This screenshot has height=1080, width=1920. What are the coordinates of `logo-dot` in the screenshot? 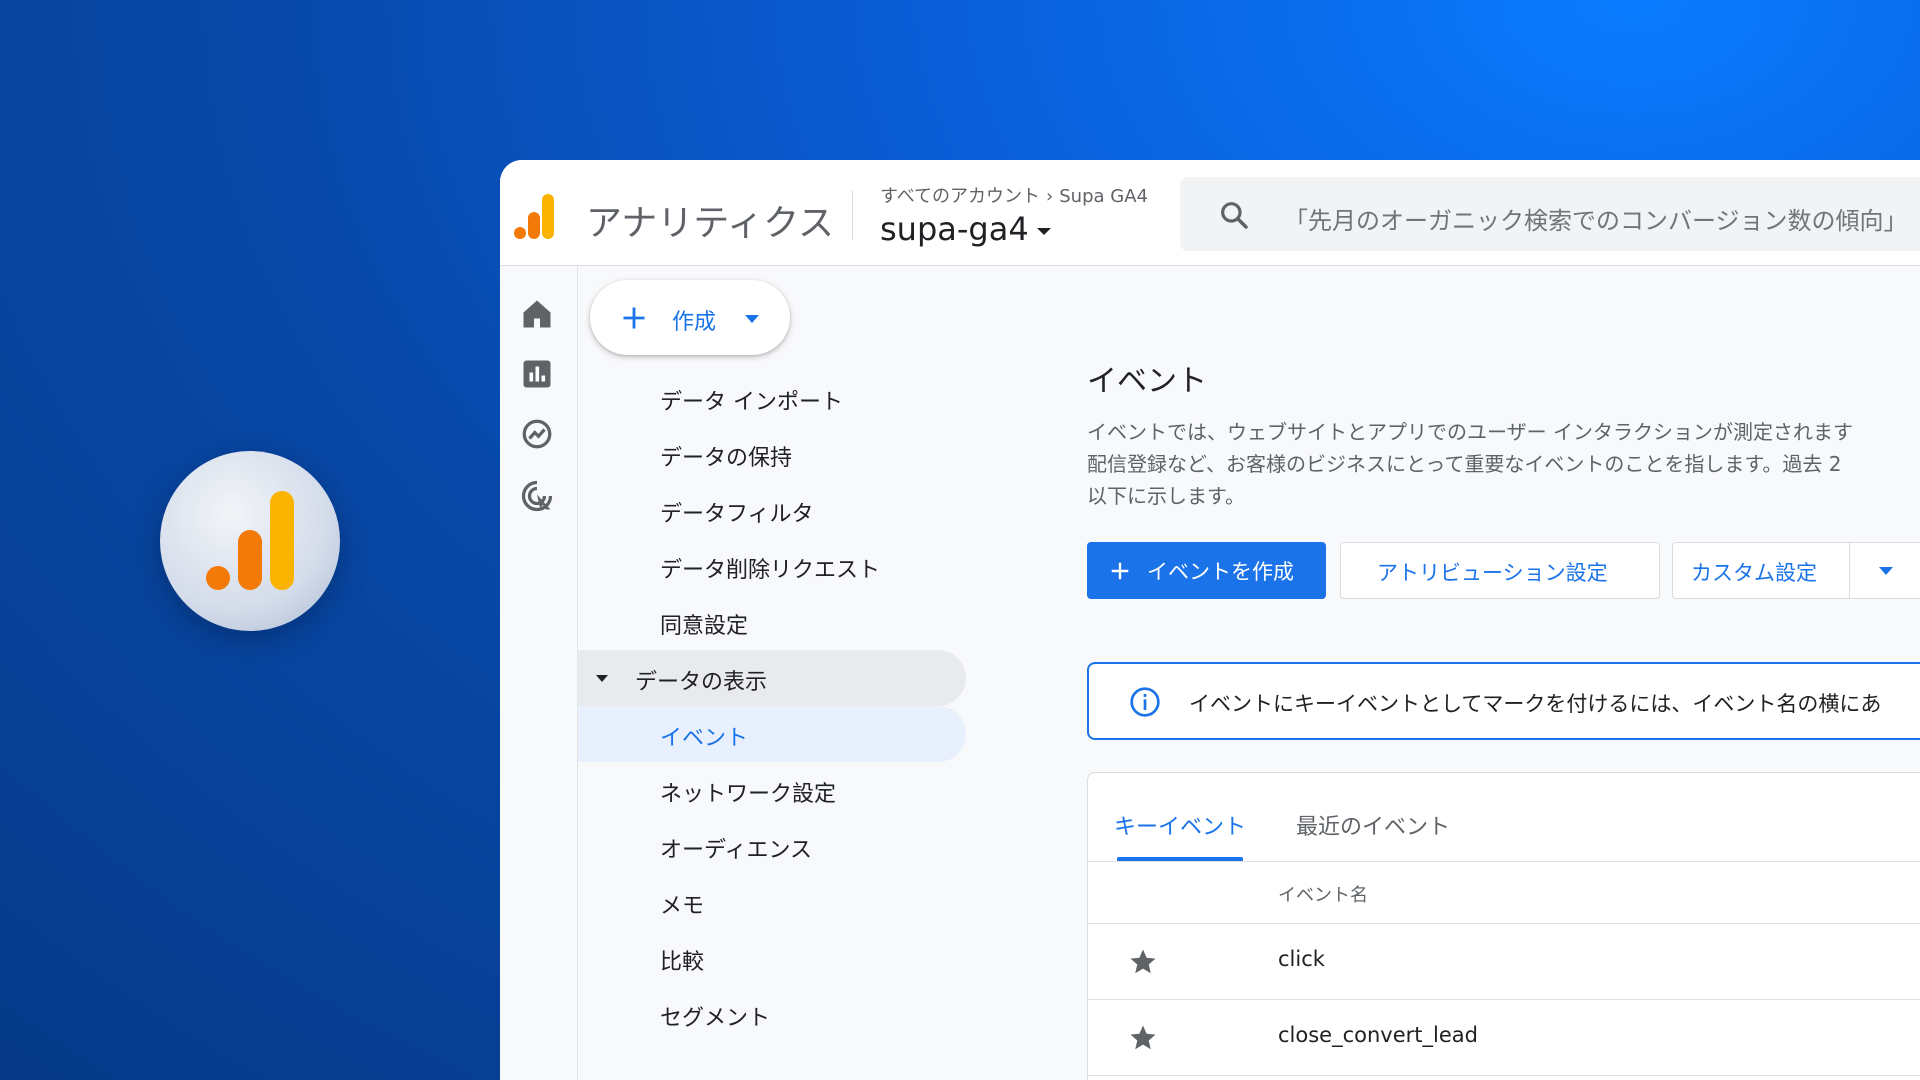 It's located at (218, 578).